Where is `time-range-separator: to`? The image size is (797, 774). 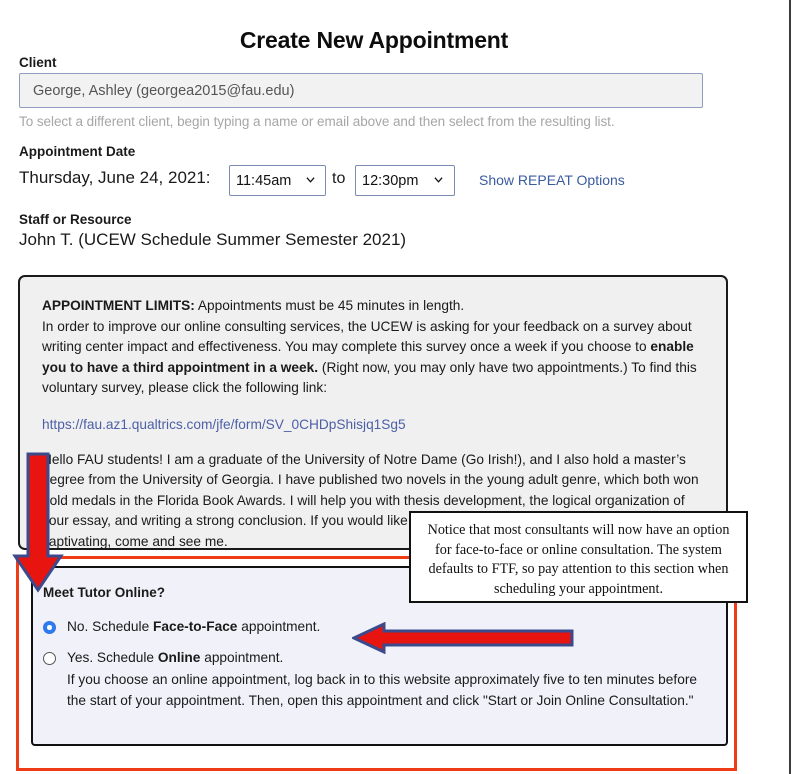
time-range-separator: to is located at coordinates (339, 178).